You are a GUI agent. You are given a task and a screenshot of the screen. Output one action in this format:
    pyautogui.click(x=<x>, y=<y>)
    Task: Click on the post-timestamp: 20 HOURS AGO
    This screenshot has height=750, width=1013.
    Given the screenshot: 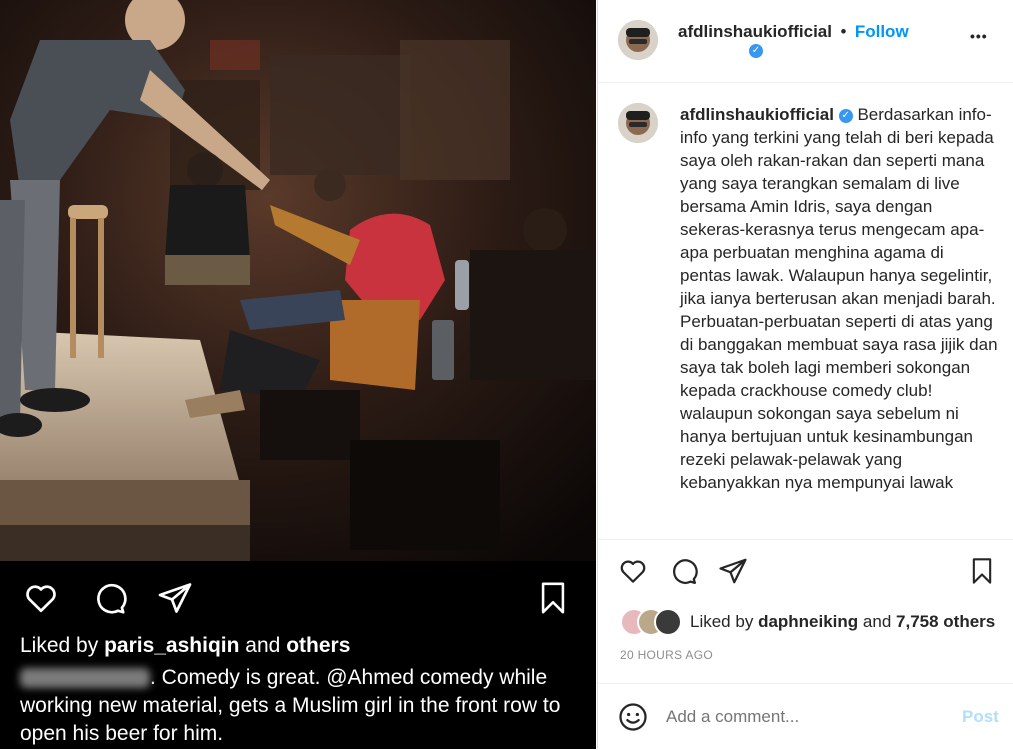 What is the action you would take?
    pyautogui.click(x=666, y=655)
    